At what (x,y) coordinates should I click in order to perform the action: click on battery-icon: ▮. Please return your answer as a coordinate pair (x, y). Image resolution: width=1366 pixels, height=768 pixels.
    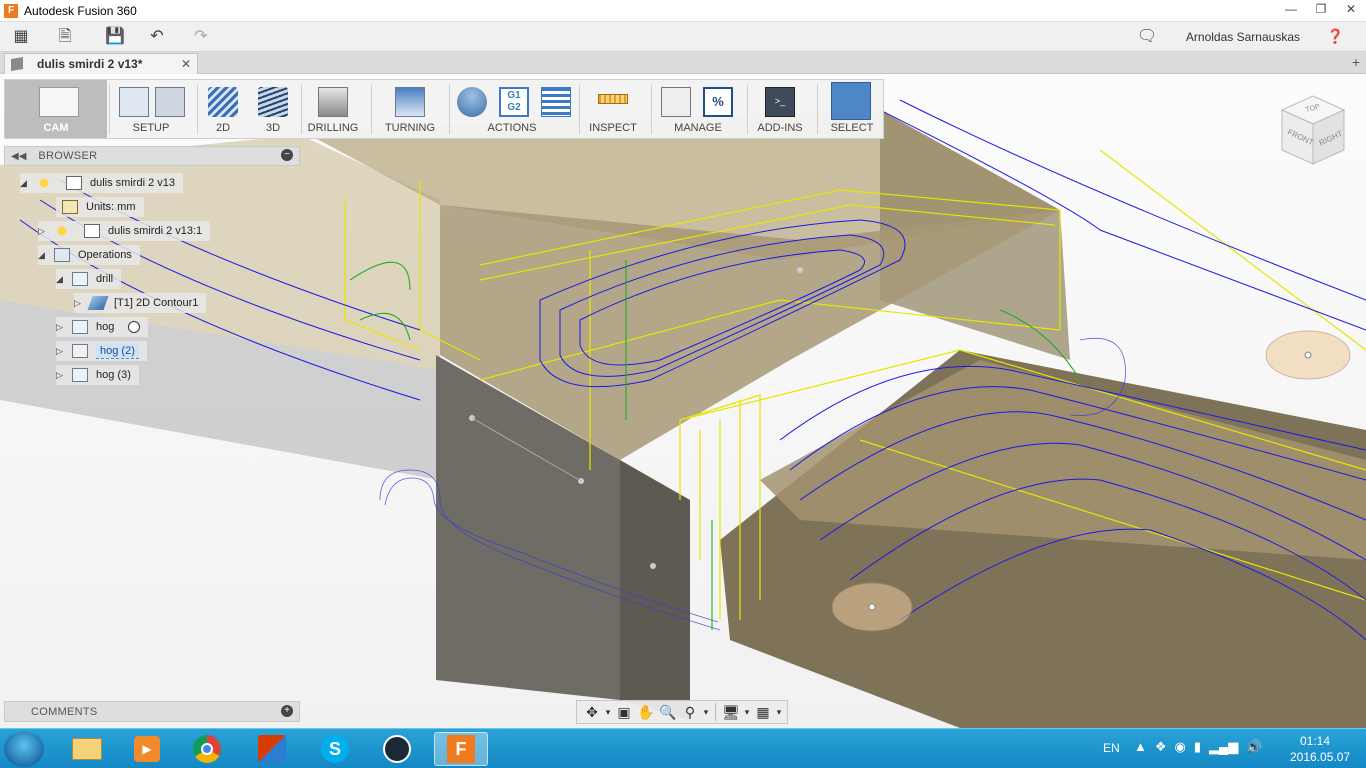
    Looking at the image, I should click on (1197, 747).